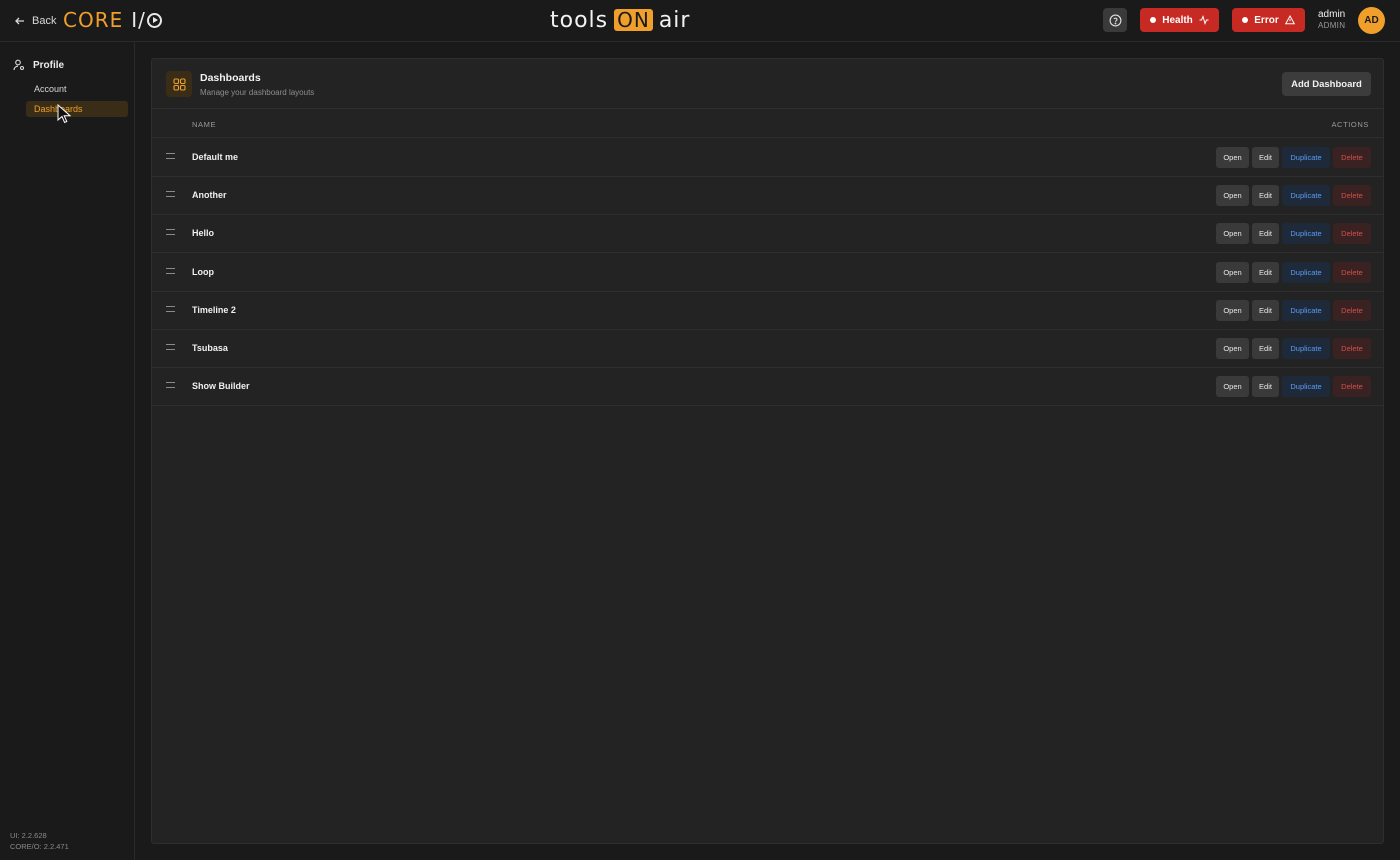 Image resolution: width=1400 pixels, height=860 pixels. I want to click on toa-logo-left: tools, so click(579, 20).